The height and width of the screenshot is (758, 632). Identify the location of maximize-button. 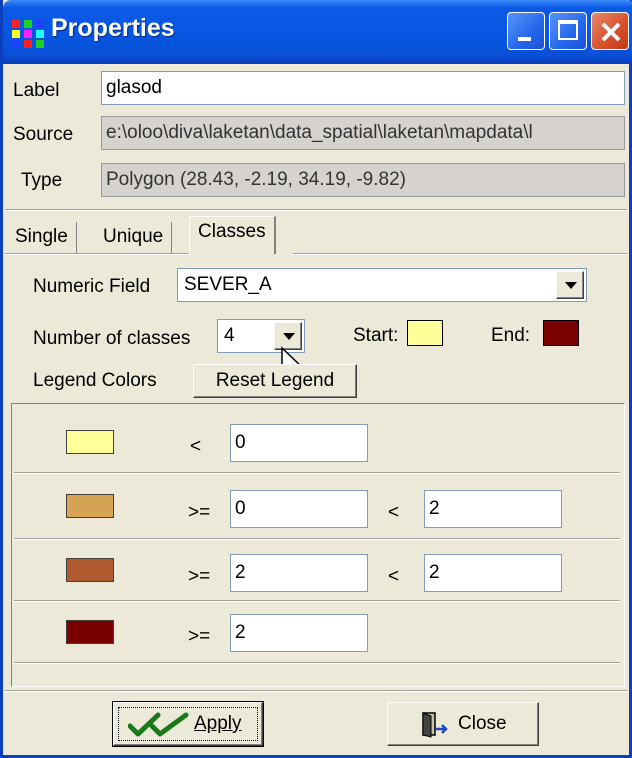
(568, 31).